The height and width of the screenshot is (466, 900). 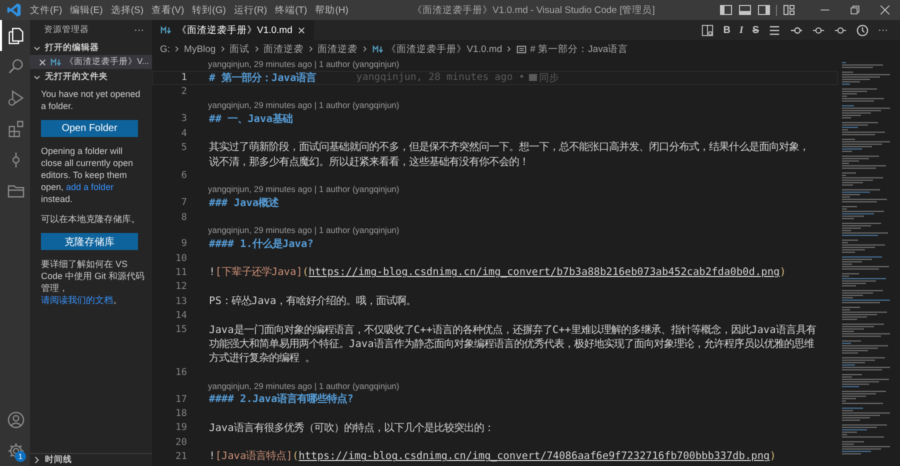 What do you see at coordinates (572, 49) in the screenshot?
I see `breadcrumb-item: # 第一部分：Java语言` at bounding box center [572, 49].